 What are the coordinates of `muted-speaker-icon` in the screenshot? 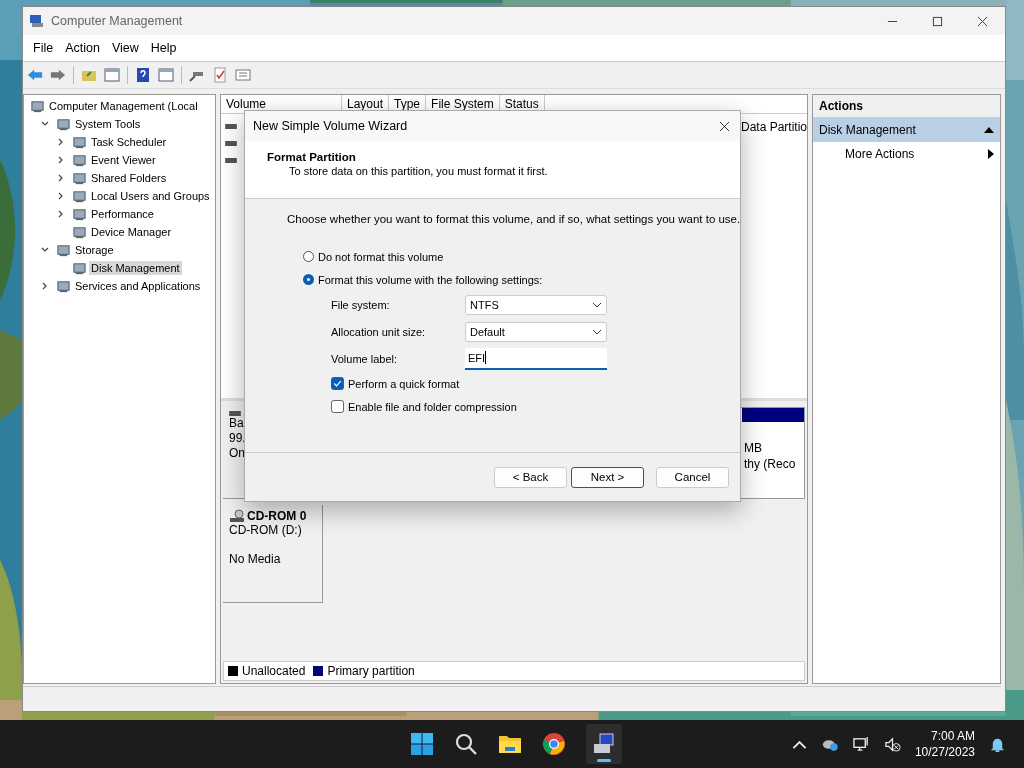 It's located at (892, 744).